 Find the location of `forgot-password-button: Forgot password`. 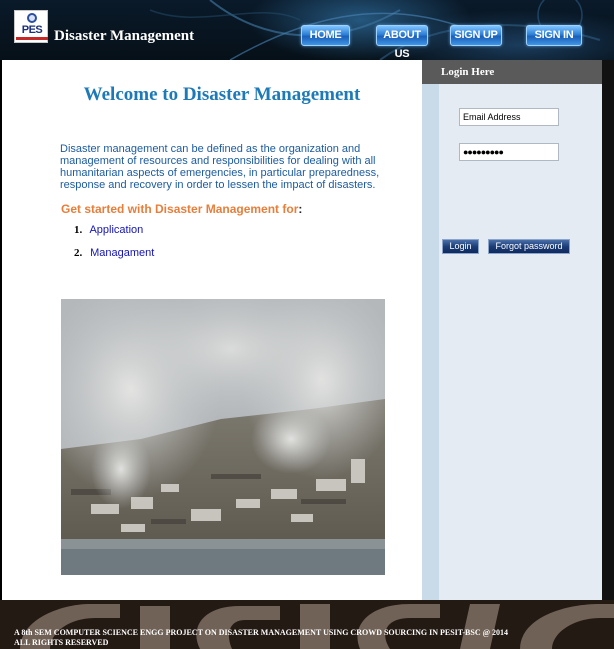

forgot-password-button: Forgot password is located at coordinates (529, 246).